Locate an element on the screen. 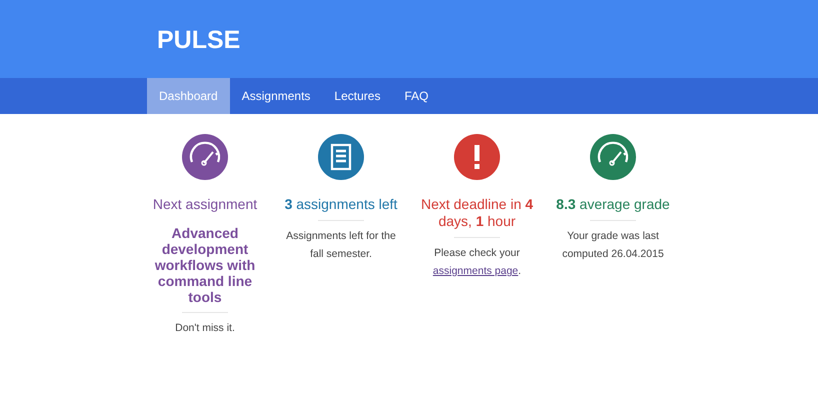 The width and height of the screenshot is (818, 414). card-headline: Next deadline in 4 days, 1 hour is located at coordinates (477, 213).